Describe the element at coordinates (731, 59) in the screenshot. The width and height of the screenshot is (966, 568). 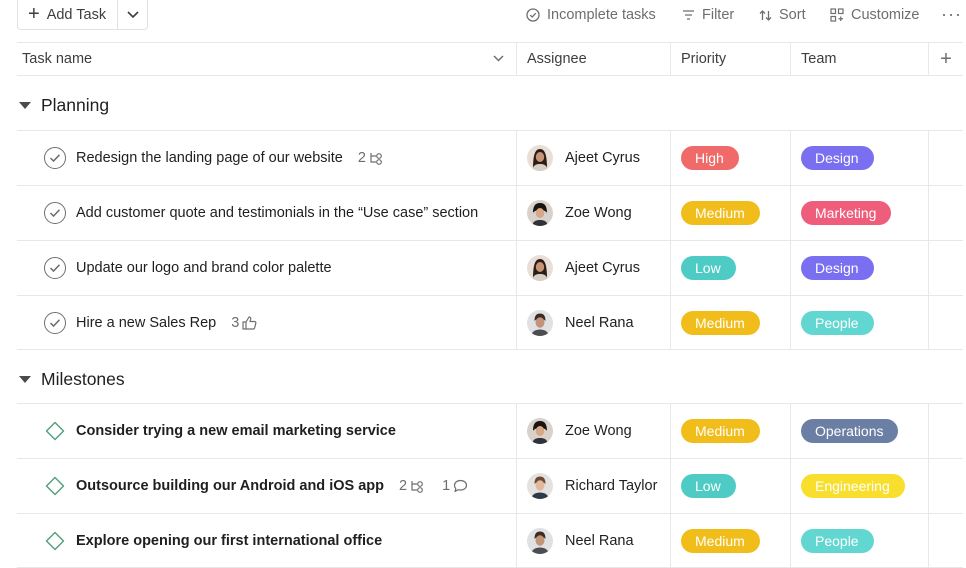
I see `column-header-priority: Priority` at that location.